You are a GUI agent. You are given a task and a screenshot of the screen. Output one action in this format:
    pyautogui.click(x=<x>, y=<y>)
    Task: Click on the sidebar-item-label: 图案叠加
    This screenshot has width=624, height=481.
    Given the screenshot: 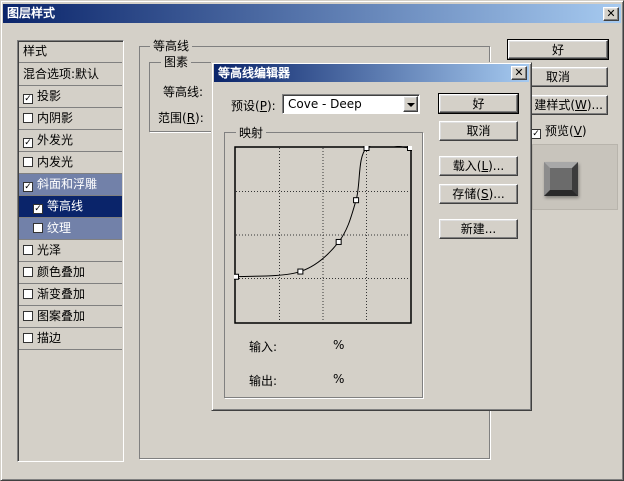 What is the action you would take?
    pyautogui.click(x=61, y=316)
    